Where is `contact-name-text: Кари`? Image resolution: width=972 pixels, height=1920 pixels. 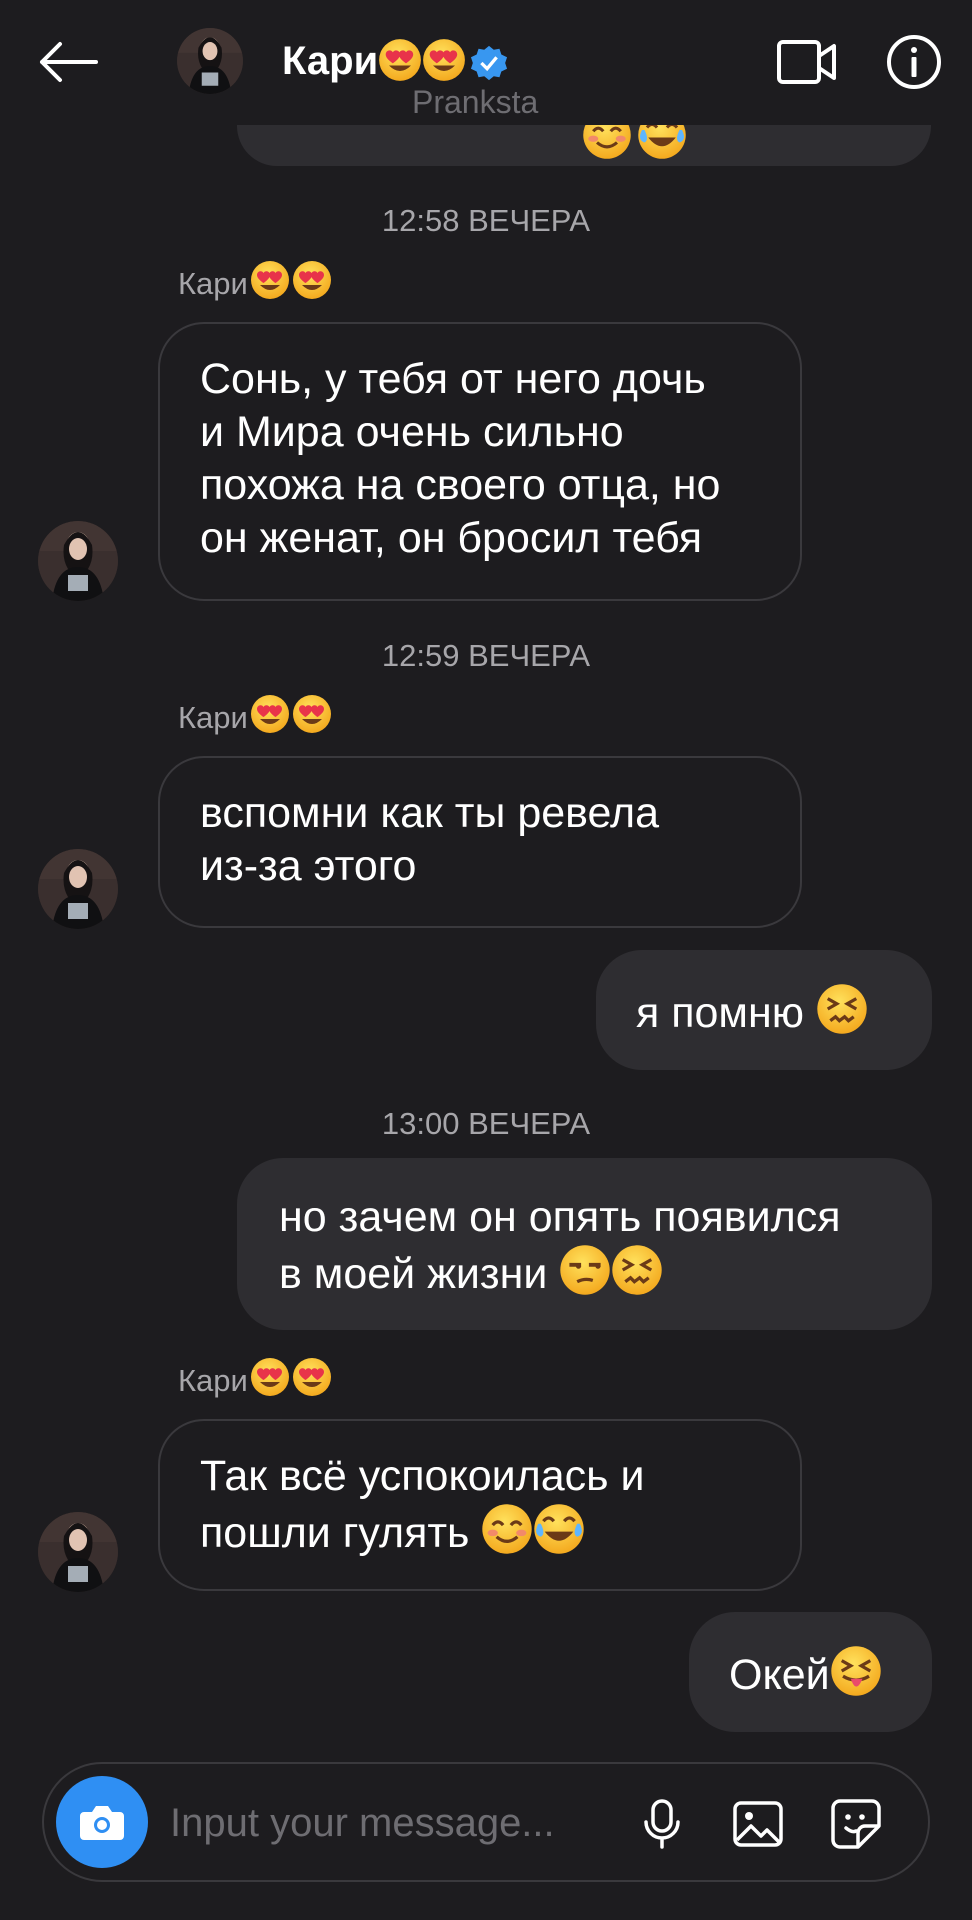
contact-name-text: Кари is located at coordinates (330, 61).